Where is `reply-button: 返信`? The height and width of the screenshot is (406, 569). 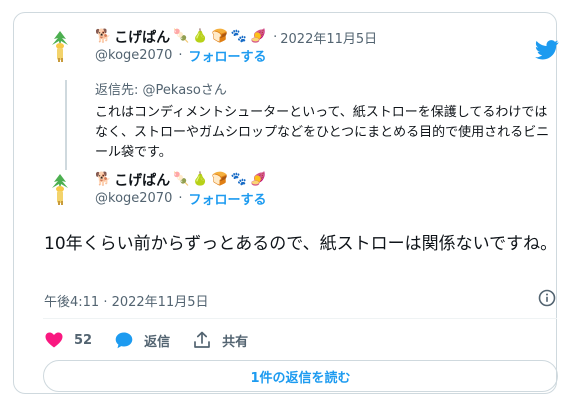
reply-button: 返信 is located at coordinates (142, 340).